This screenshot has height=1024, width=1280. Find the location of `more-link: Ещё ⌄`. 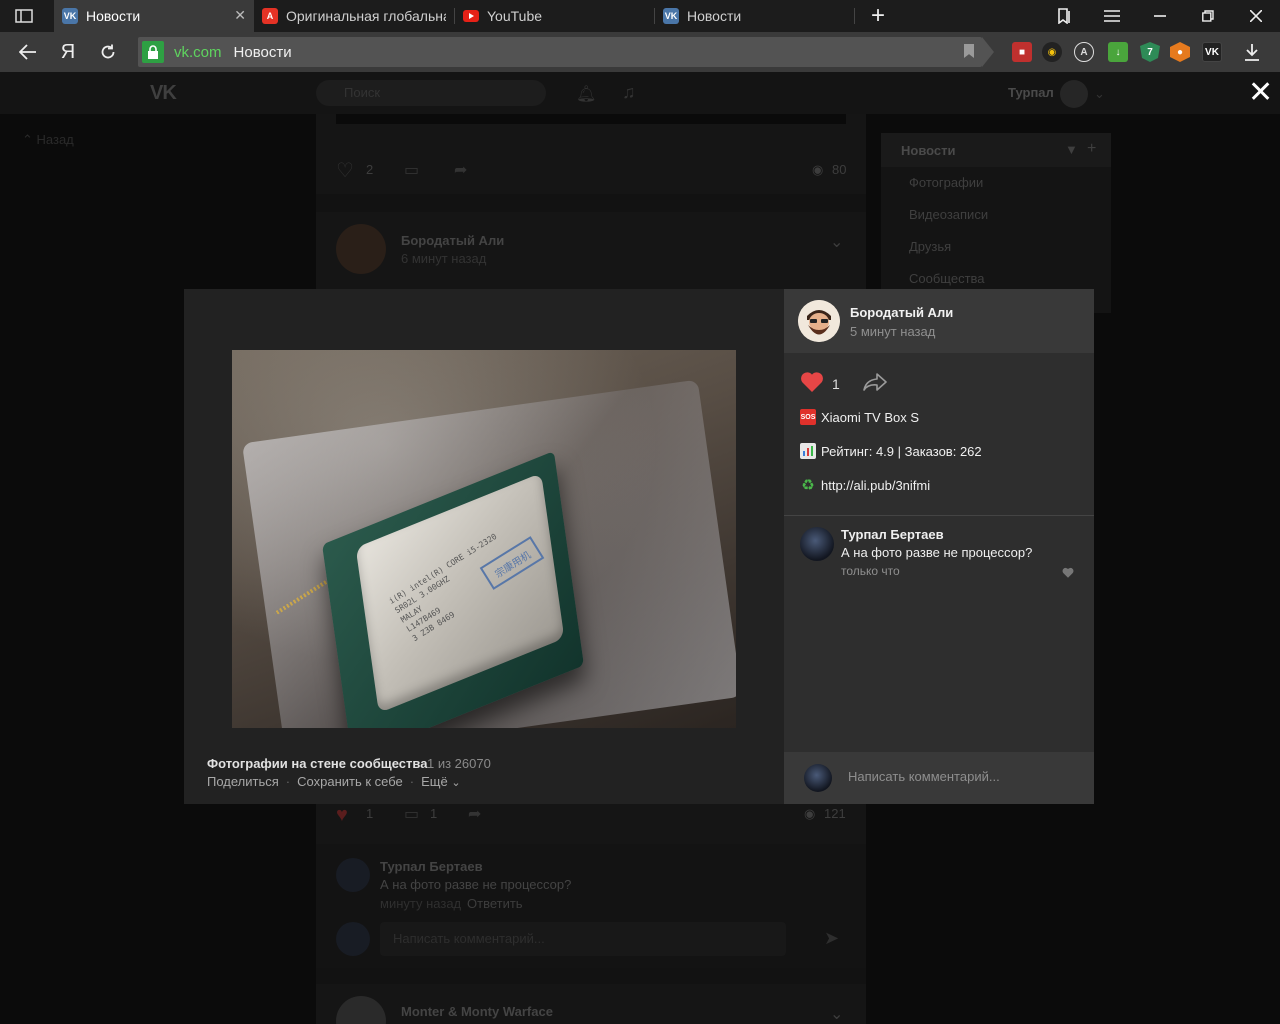

more-link: Ещё ⌄ is located at coordinates (440, 781).